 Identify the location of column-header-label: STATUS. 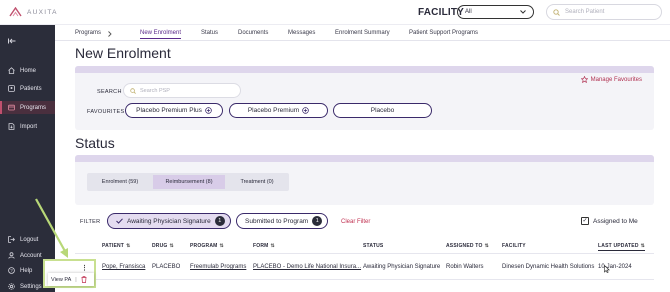
(373, 246).